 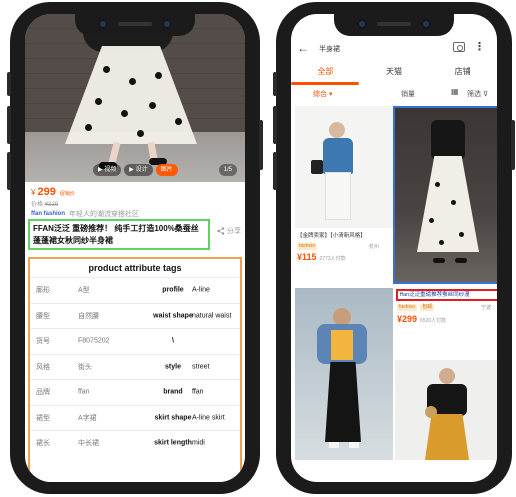 I want to click on filter-label: 筛选, so click(x=474, y=94).